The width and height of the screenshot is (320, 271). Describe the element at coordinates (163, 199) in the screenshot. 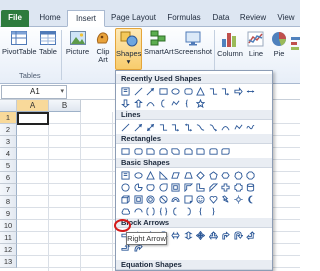

I see `no-symbol-shape-icon` at that location.